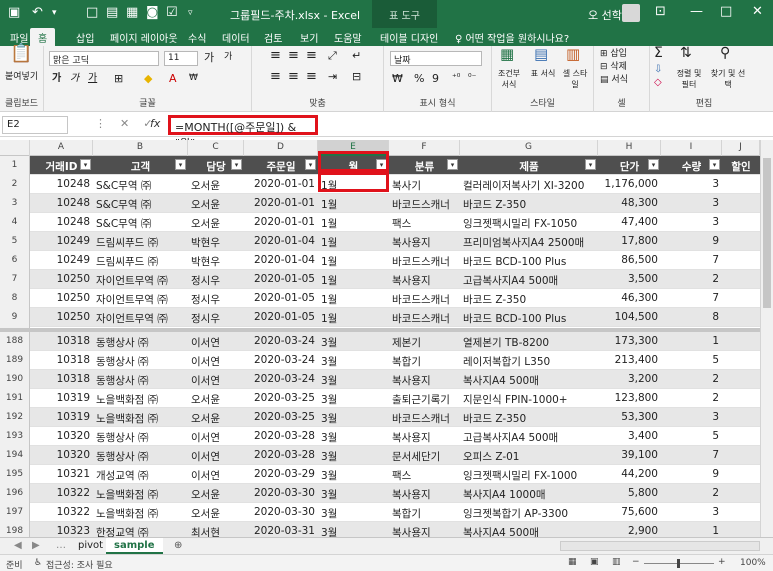 Image resolution: width=773 pixels, height=571 pixels. What do you see at coordinates (348, 37) in the screenshot?
I see `tab-help: 도움말` at bounding box center [348, 37].